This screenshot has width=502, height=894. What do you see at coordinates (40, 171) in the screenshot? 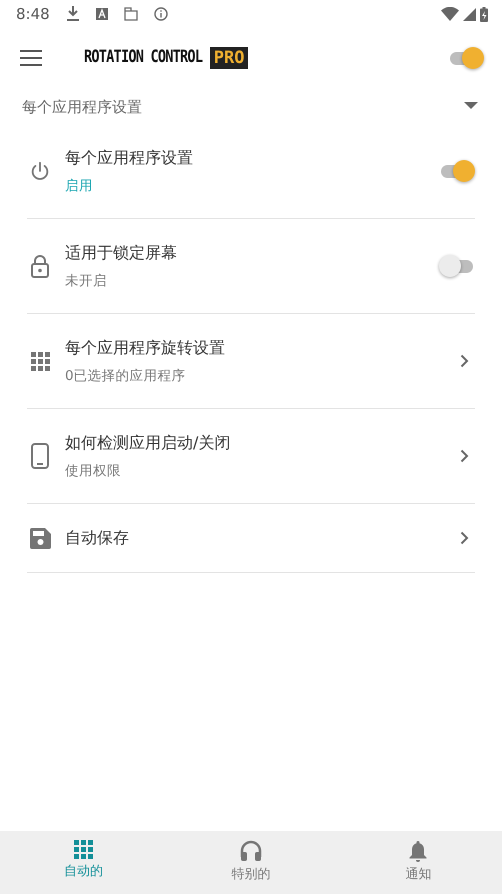
I see `power-icon` at bounding box center [40, 171].